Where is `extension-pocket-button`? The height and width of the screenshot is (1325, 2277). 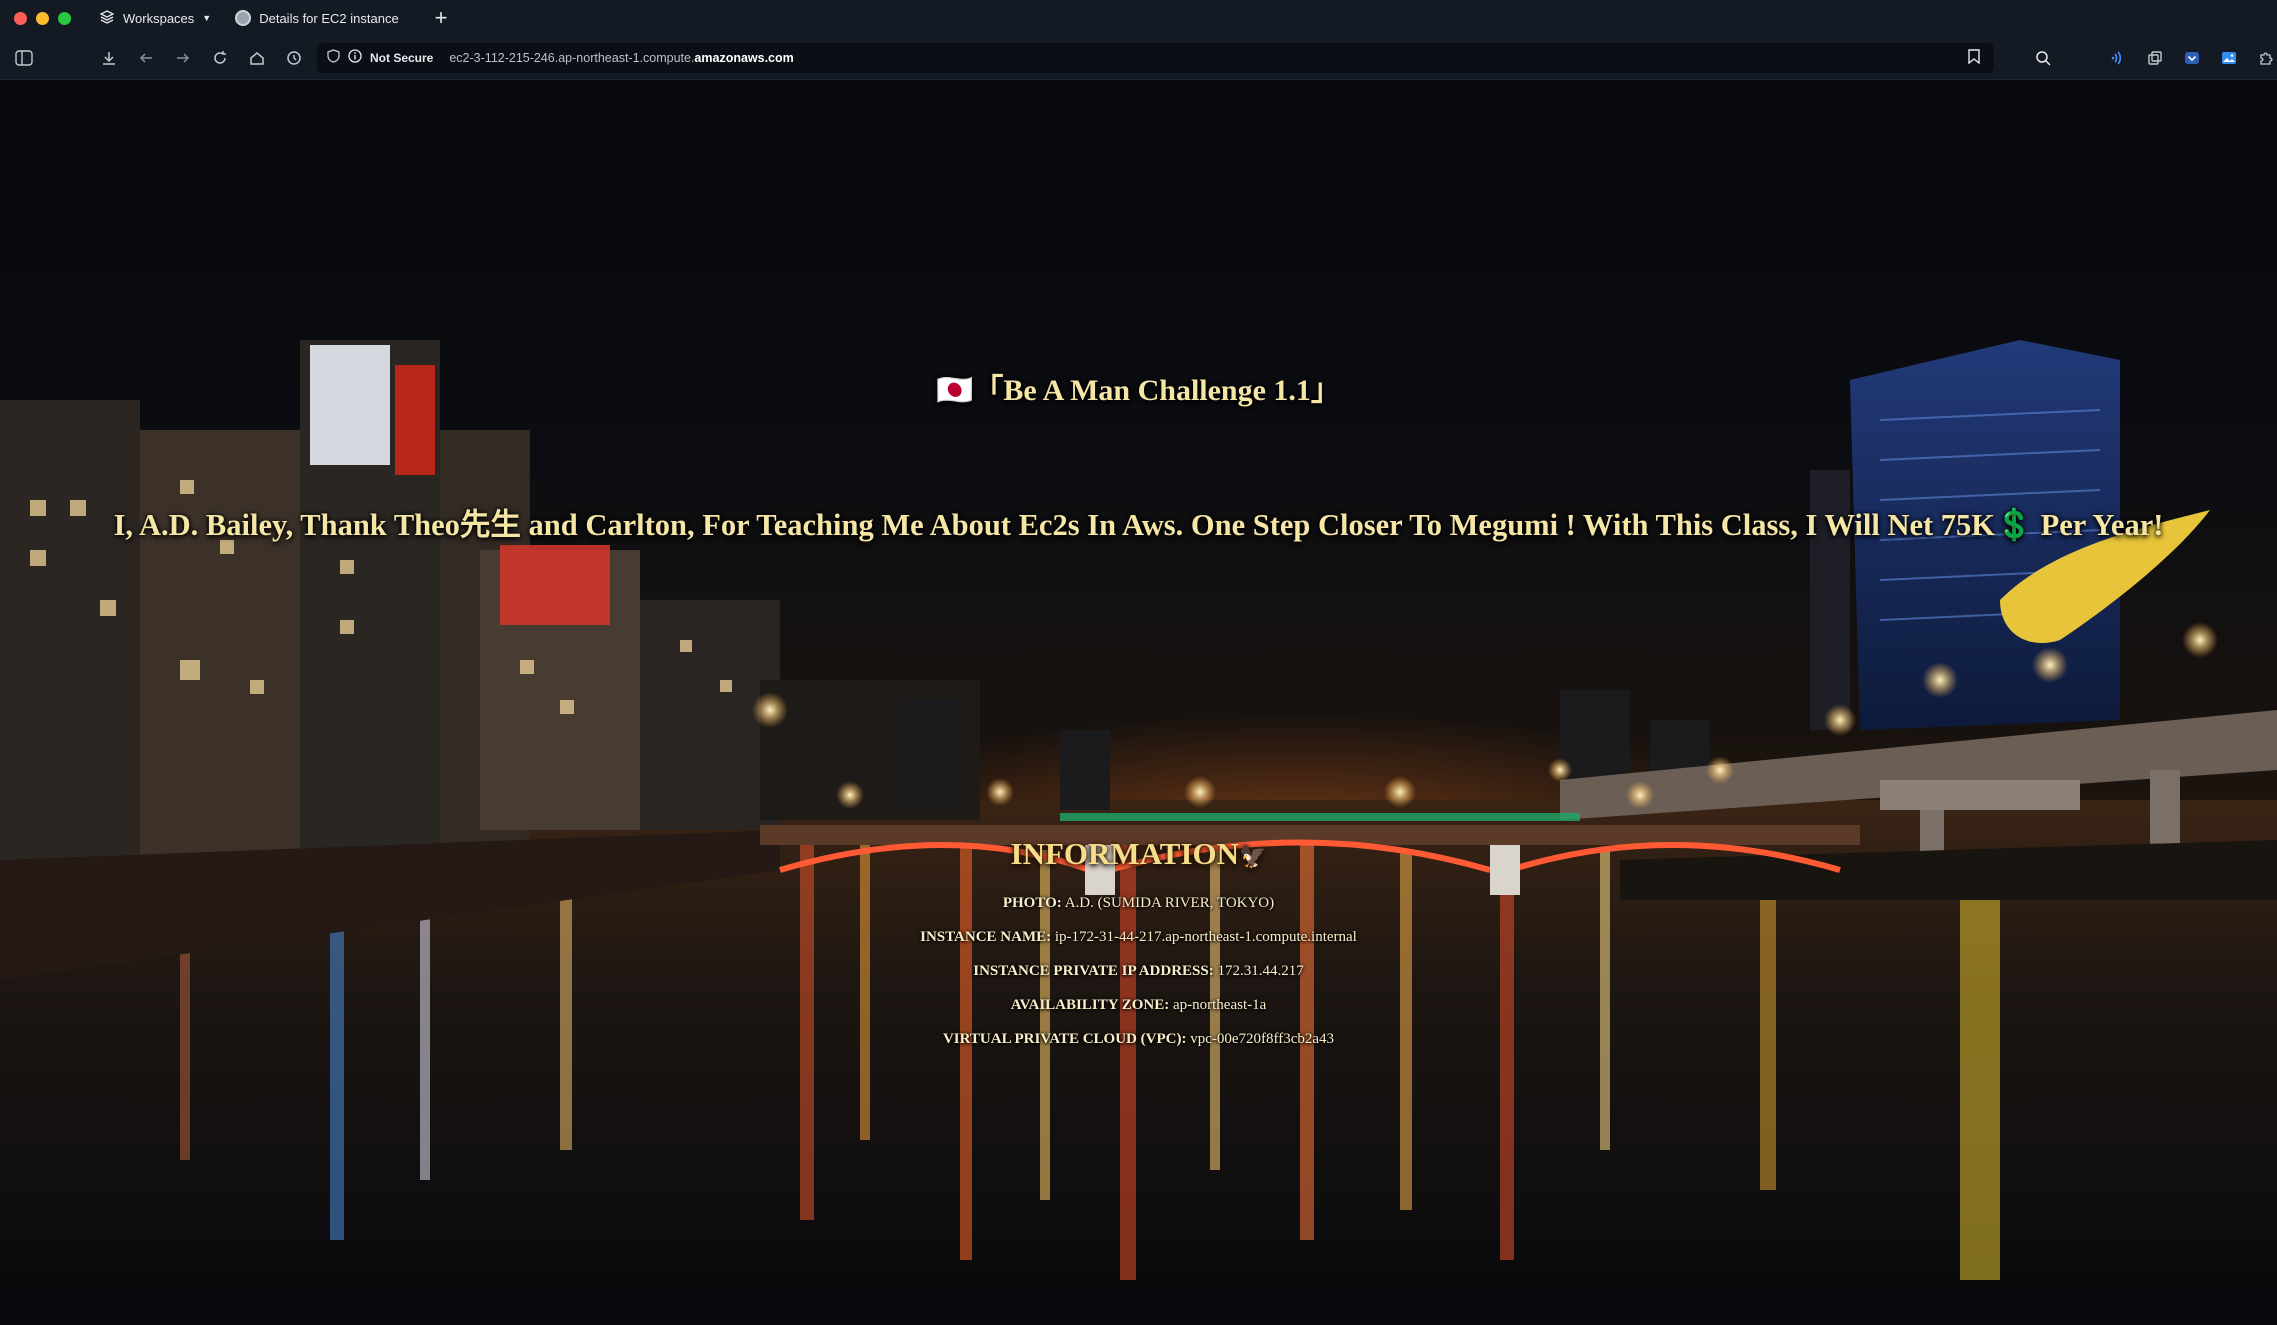 extension-pocket-button is located at coordinates (2192, 58).